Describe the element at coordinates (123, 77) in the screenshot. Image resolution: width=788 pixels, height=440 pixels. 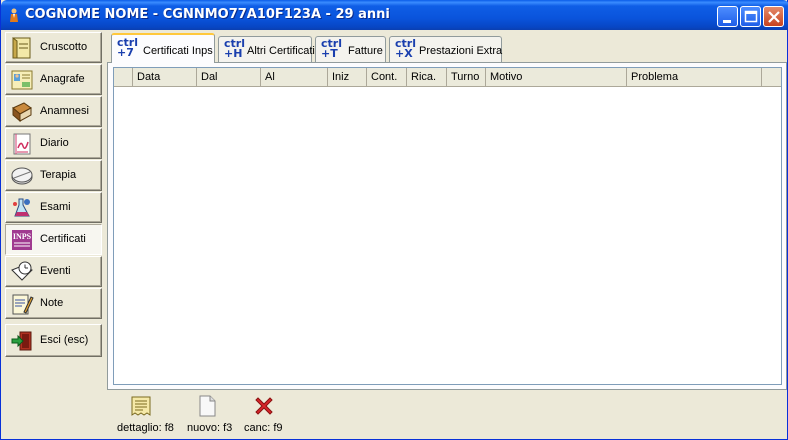
I see `row-selector-header` at that location.